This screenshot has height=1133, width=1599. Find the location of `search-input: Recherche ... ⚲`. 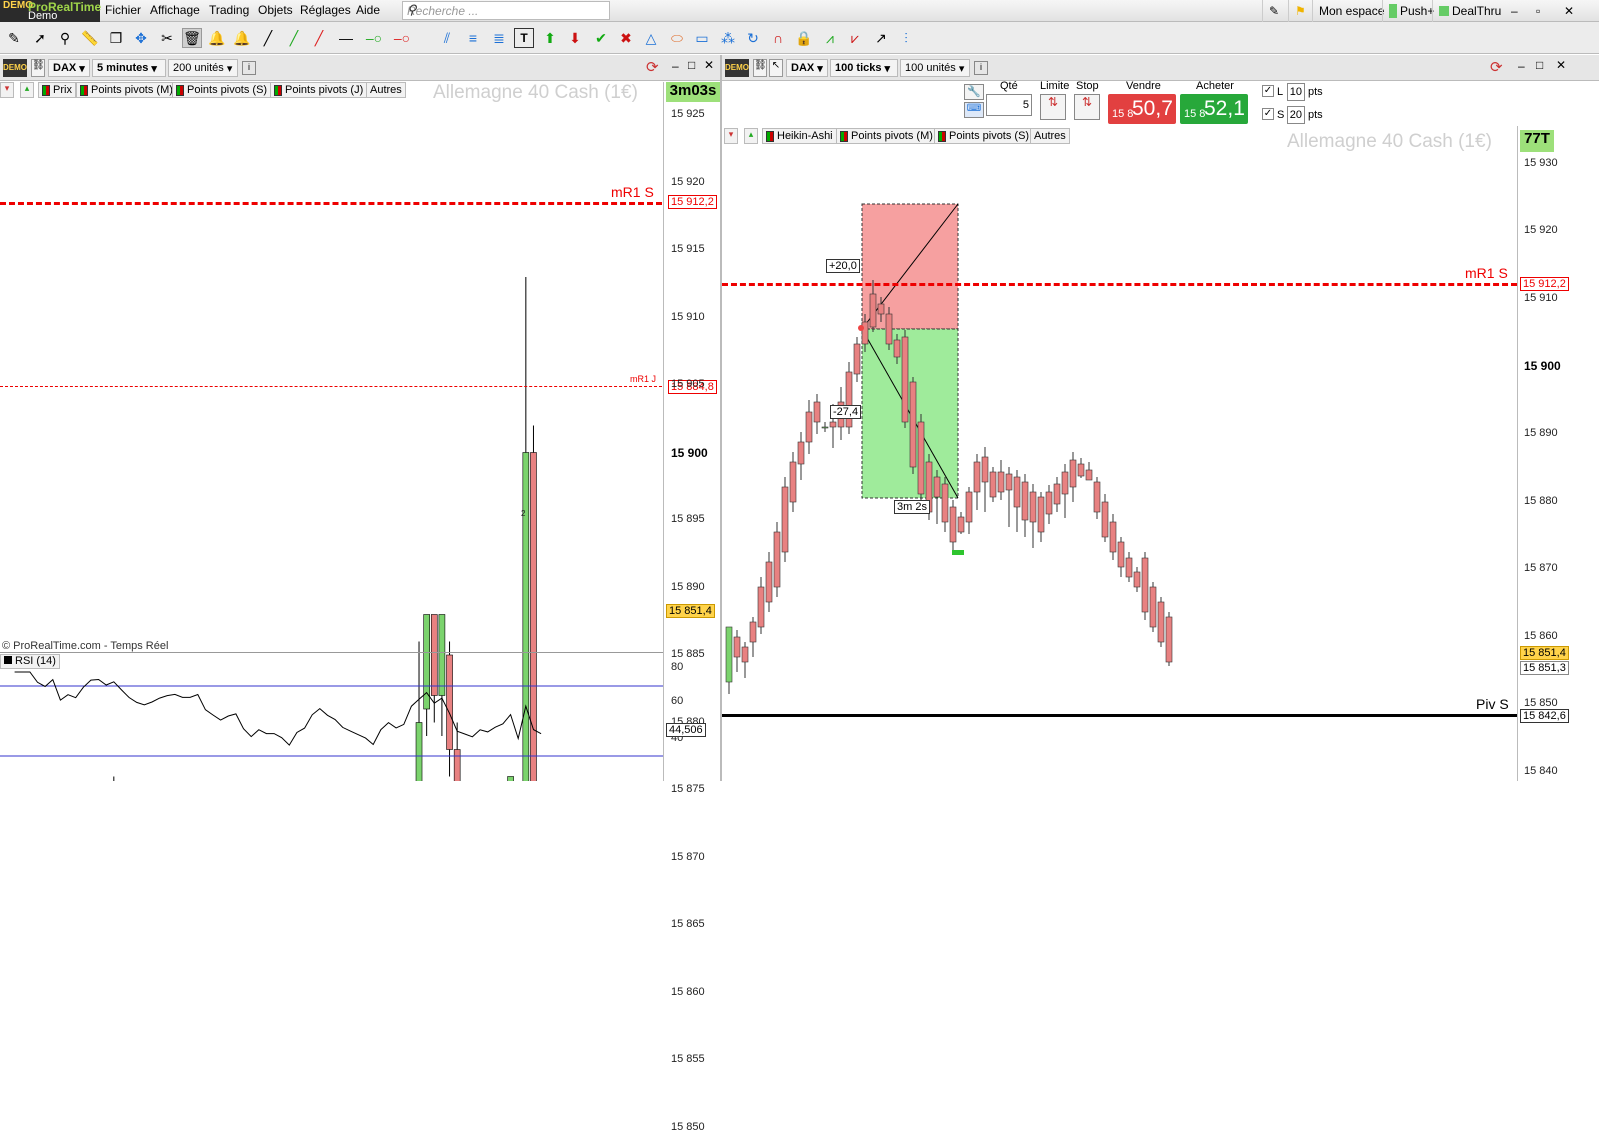

search-input: Recherche ... ⚲ is located at coordinates (506, 10).